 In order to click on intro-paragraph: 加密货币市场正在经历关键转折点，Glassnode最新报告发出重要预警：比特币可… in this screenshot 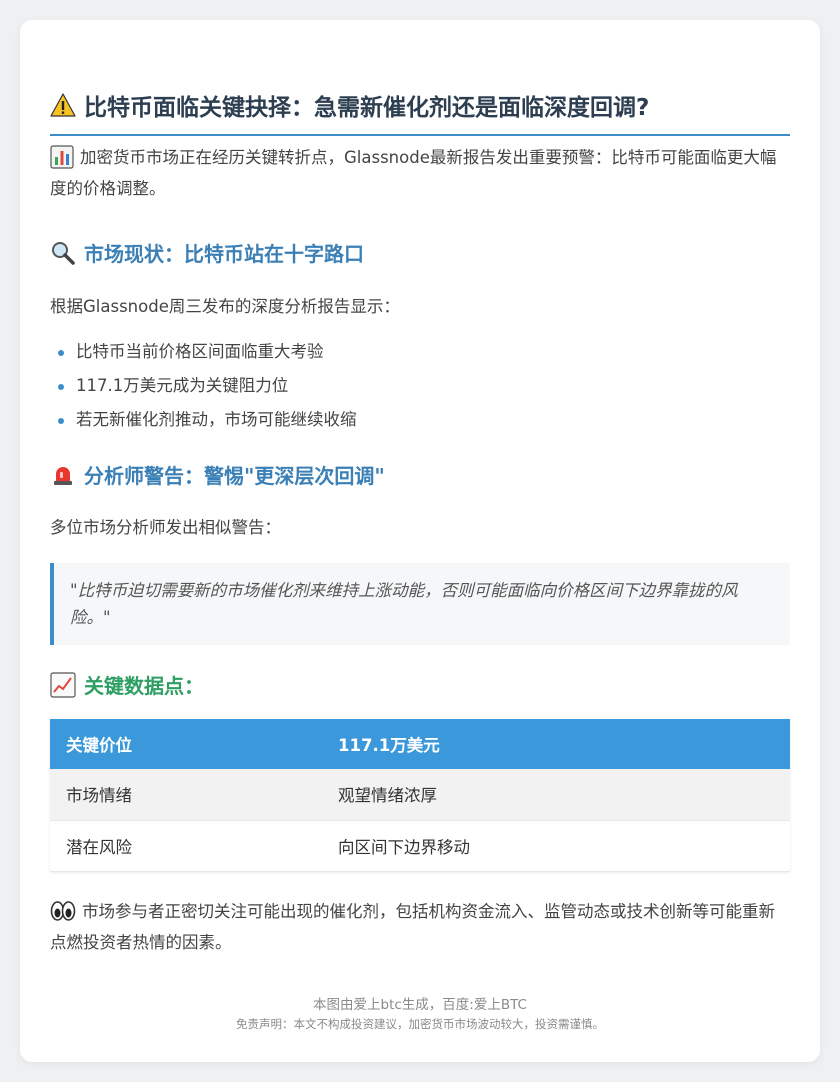, I will do `click(420, 173)`.